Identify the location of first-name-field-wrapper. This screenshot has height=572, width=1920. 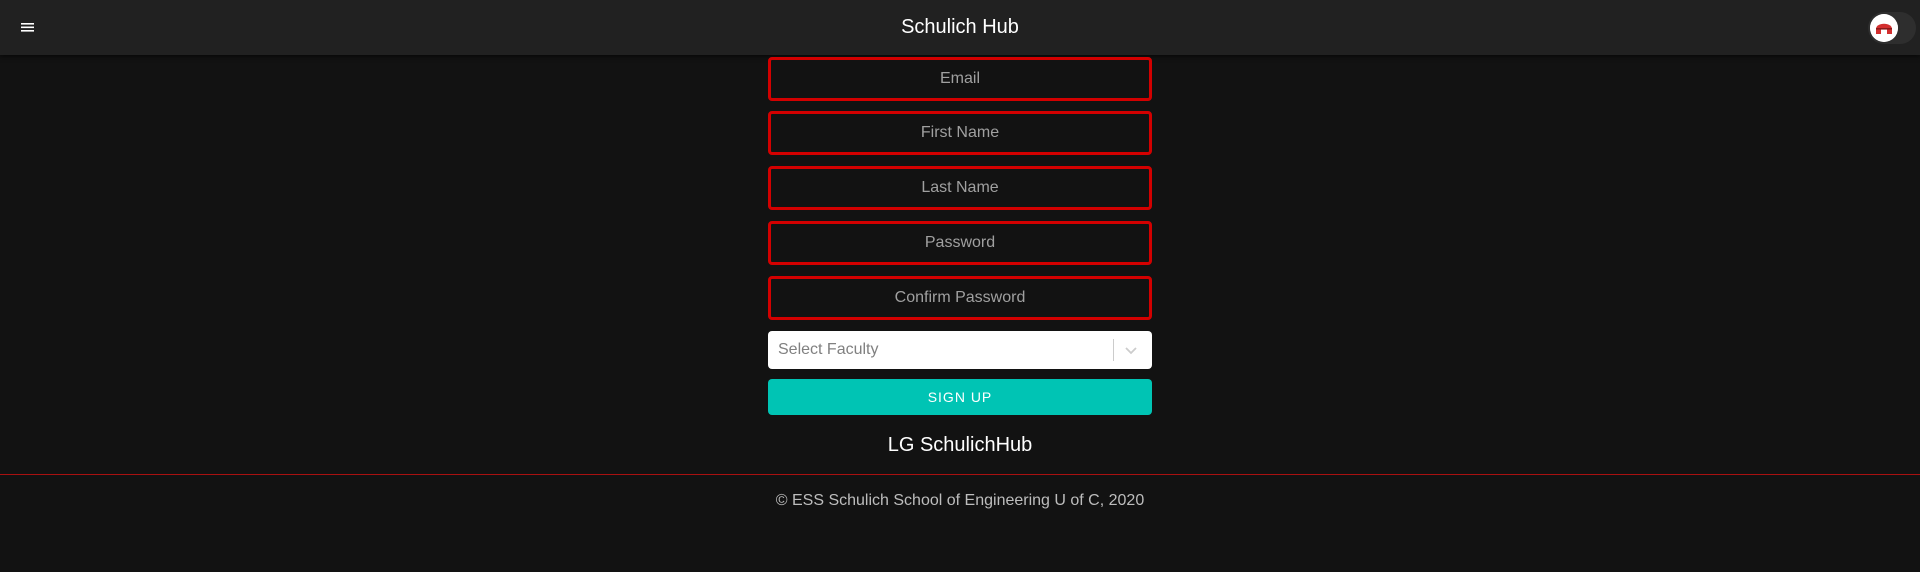
(960, 133).